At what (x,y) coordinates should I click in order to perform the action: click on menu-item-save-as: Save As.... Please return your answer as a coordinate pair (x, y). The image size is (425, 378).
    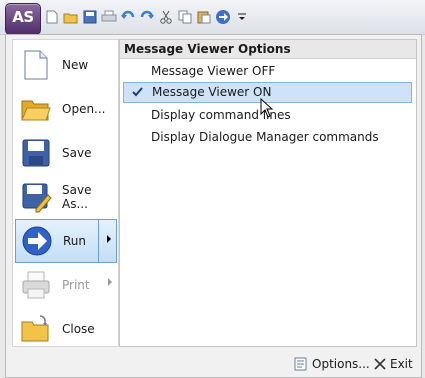
    Looking at the image, I should click on (65, 197).